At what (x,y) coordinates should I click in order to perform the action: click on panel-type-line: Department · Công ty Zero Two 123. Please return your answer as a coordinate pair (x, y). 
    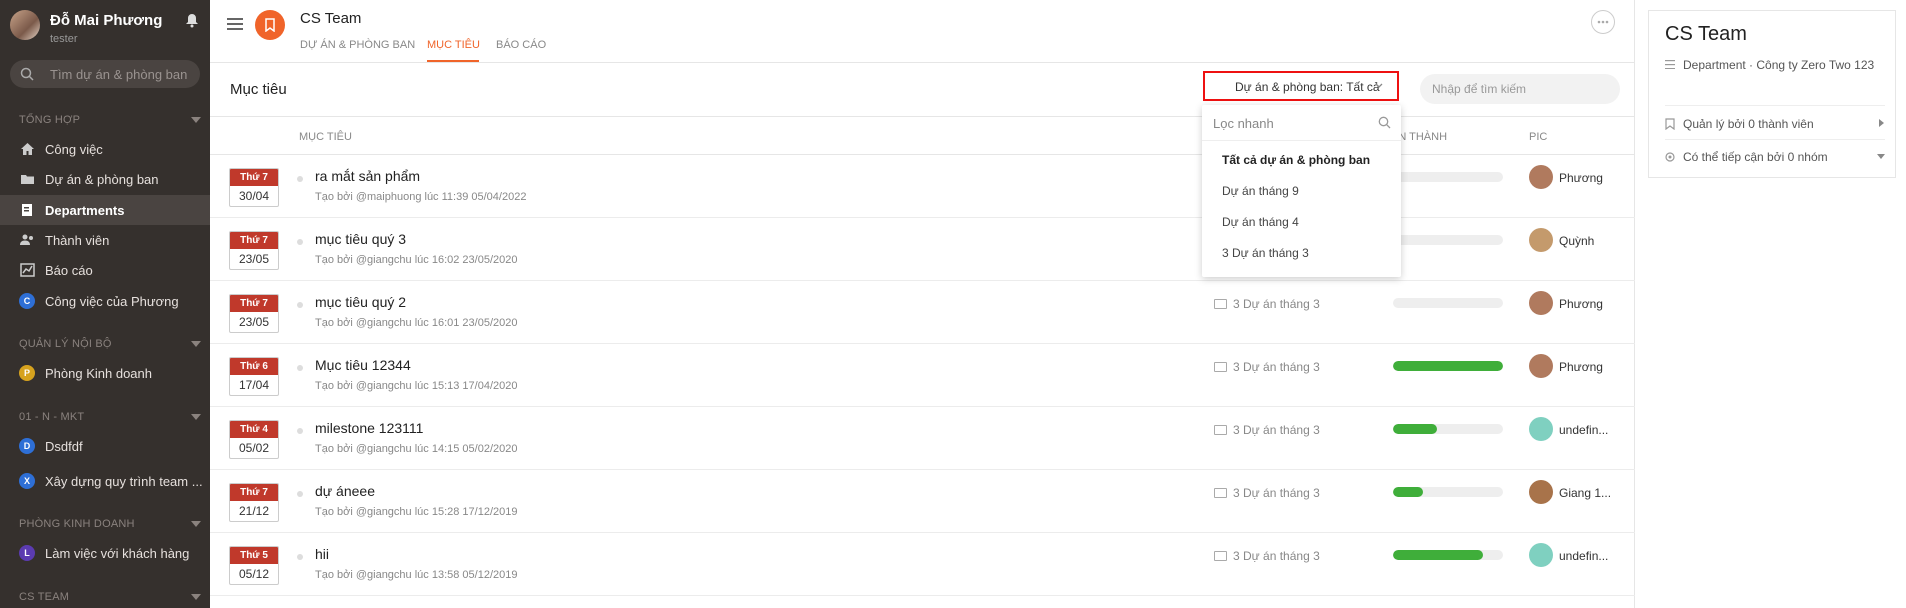
    Looking at the image, I should click on (1775, 65).